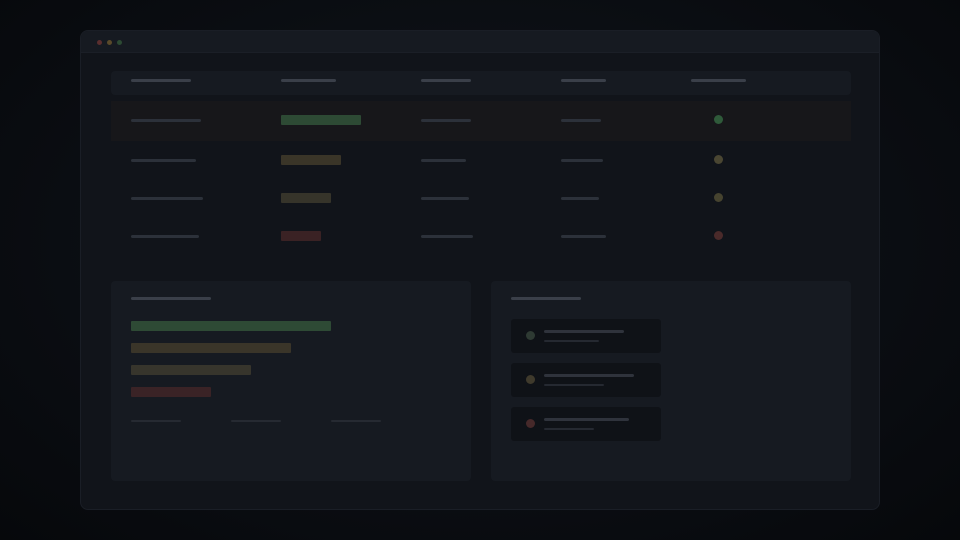  What do you see at coordinates (119, 42) in the screenshot?
I see `maximize-window-icon` at bounding box center [119, 42].